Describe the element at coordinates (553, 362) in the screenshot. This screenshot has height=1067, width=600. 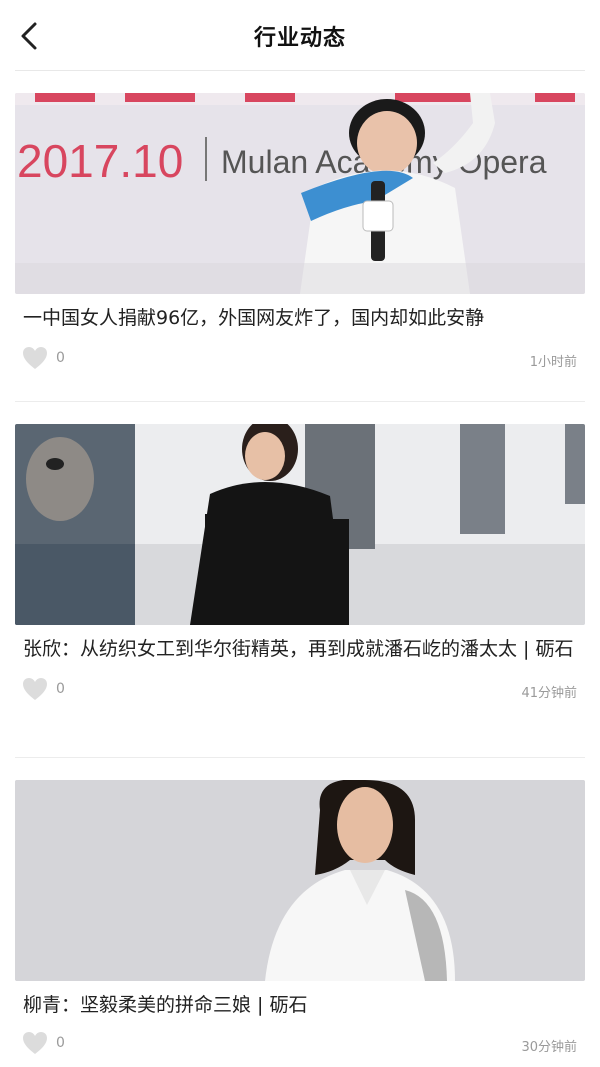
I see `timestamp: 1小时前` at that location.